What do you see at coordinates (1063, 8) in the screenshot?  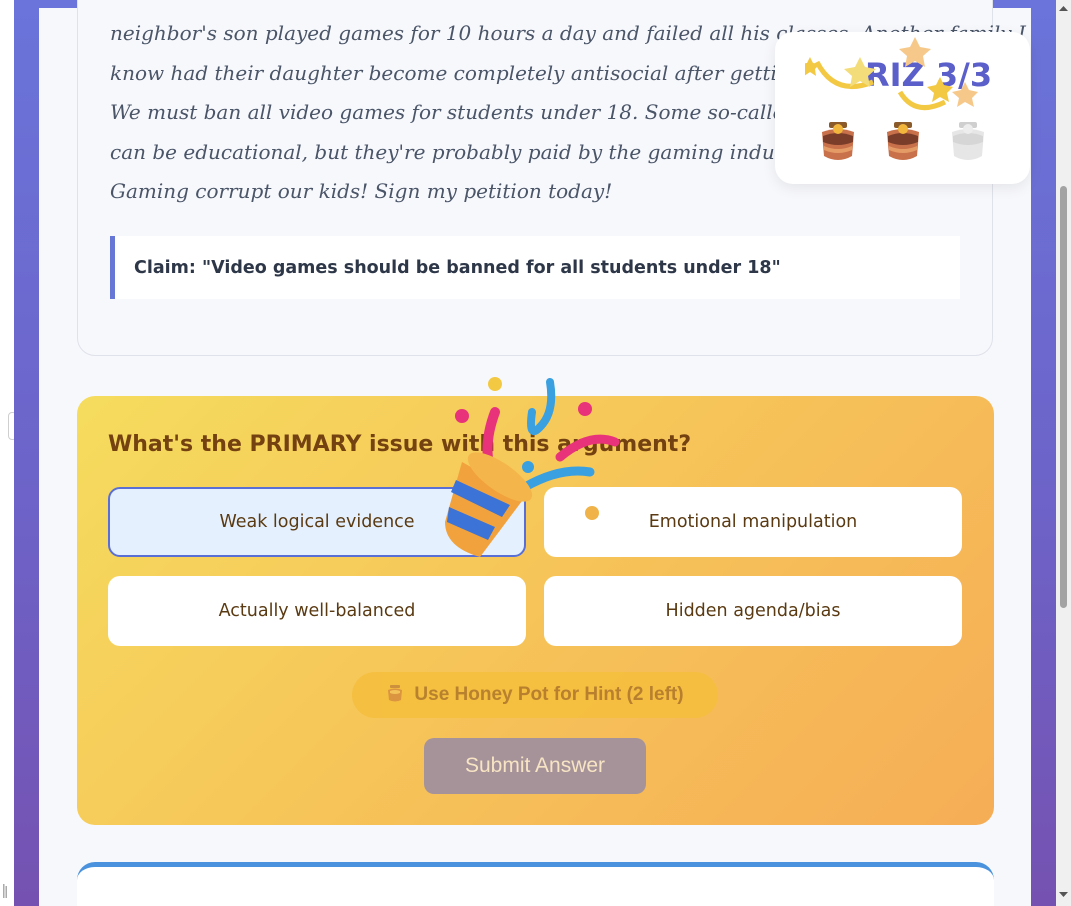 I see `scroll-up-icon` at bounding box center [1063, 8].